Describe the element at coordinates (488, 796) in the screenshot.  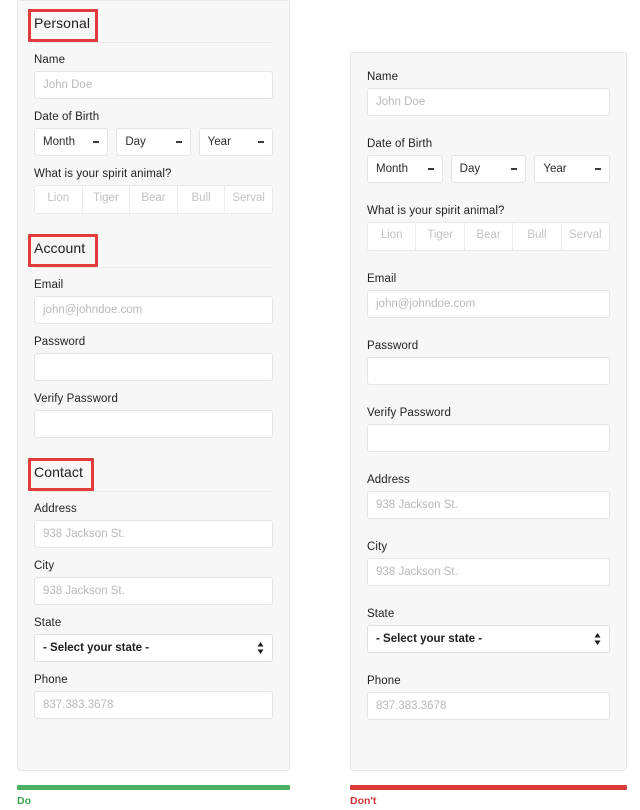
I see `dont-verdict: Don't` at that location.